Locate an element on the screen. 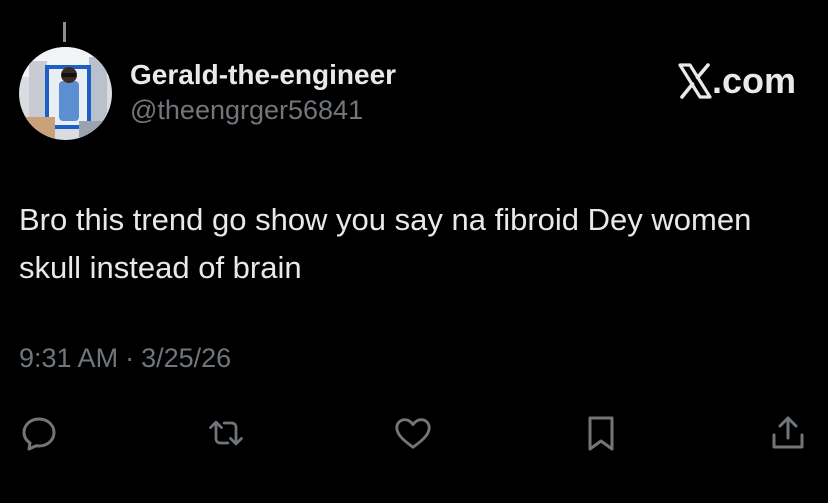  avatar-photo is located at coordinates (65, 93).